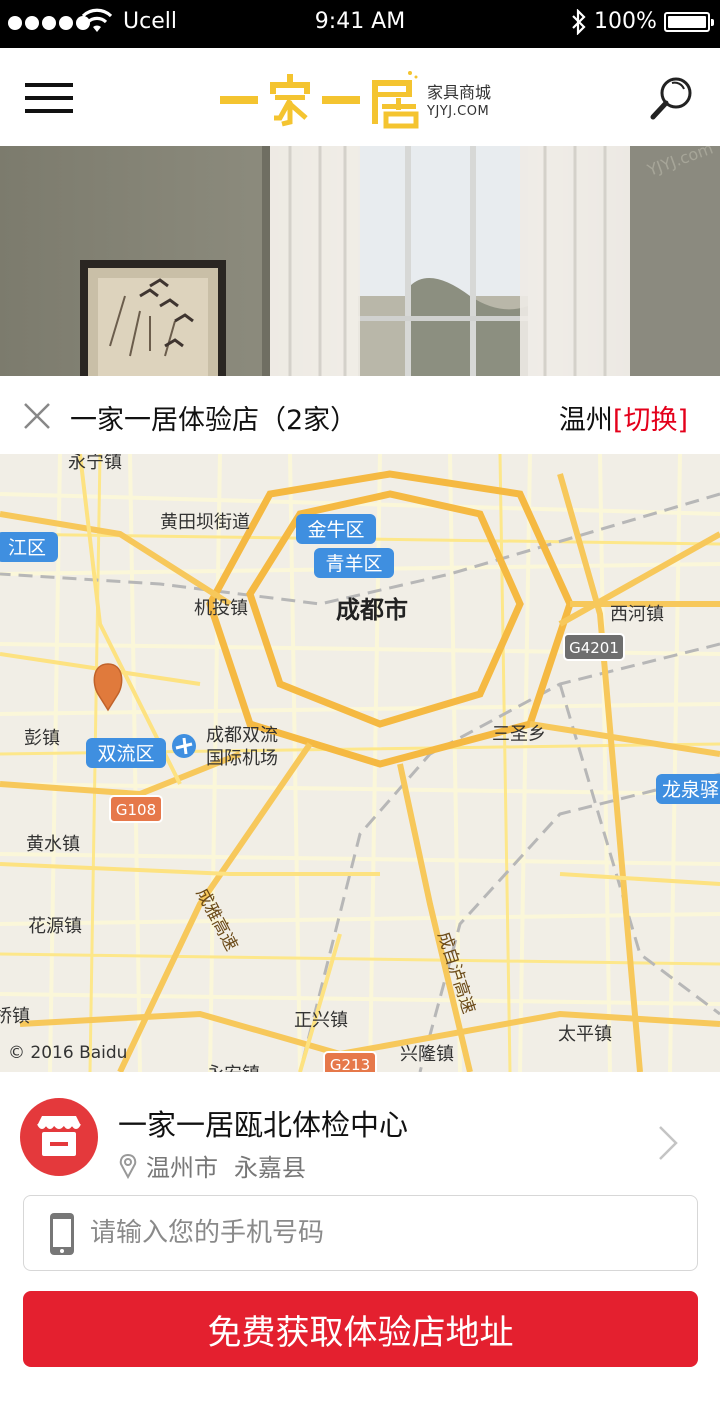  I want to click on map-copyright: © 2016 Baidu, so click(67, 1053).